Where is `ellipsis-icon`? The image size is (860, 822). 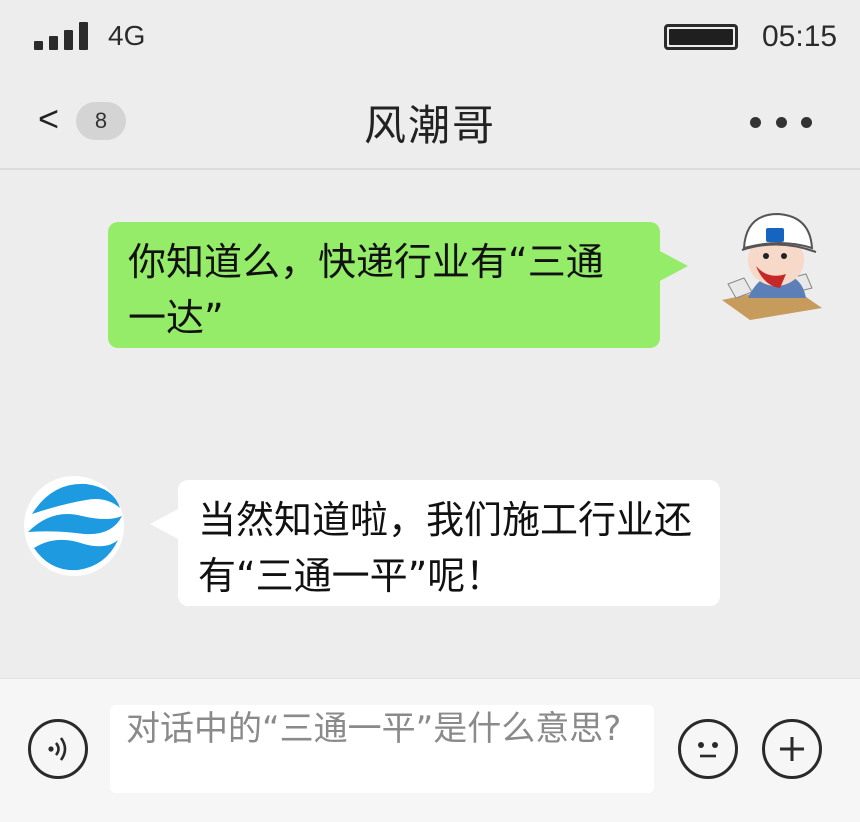
ellipsis-icon is located at coordinates (781, 122).